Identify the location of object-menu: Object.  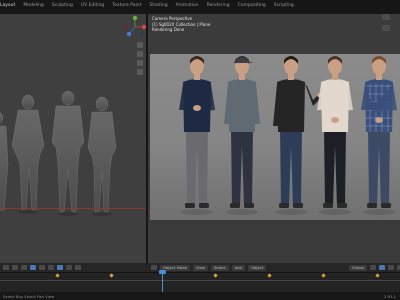
(257, 267).